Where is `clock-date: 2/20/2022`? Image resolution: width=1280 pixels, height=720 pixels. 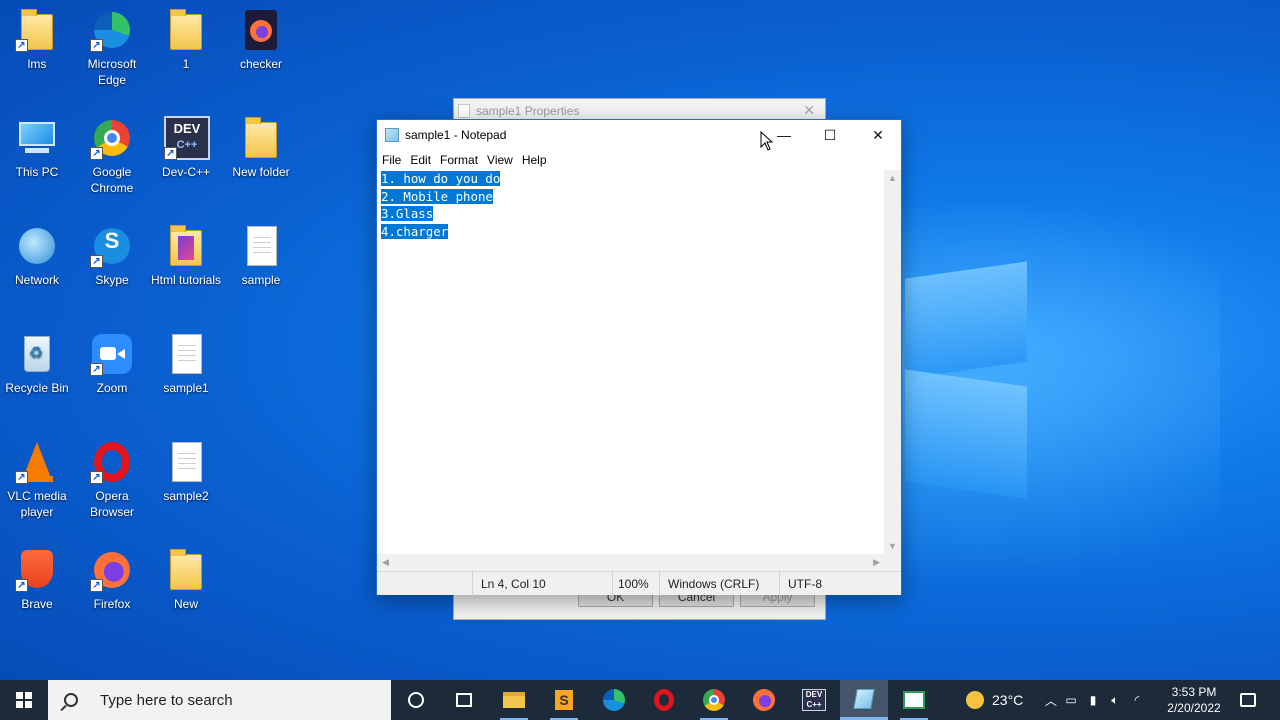 clock-date: 2/20/2022 is located at coordinates (1194, 708).